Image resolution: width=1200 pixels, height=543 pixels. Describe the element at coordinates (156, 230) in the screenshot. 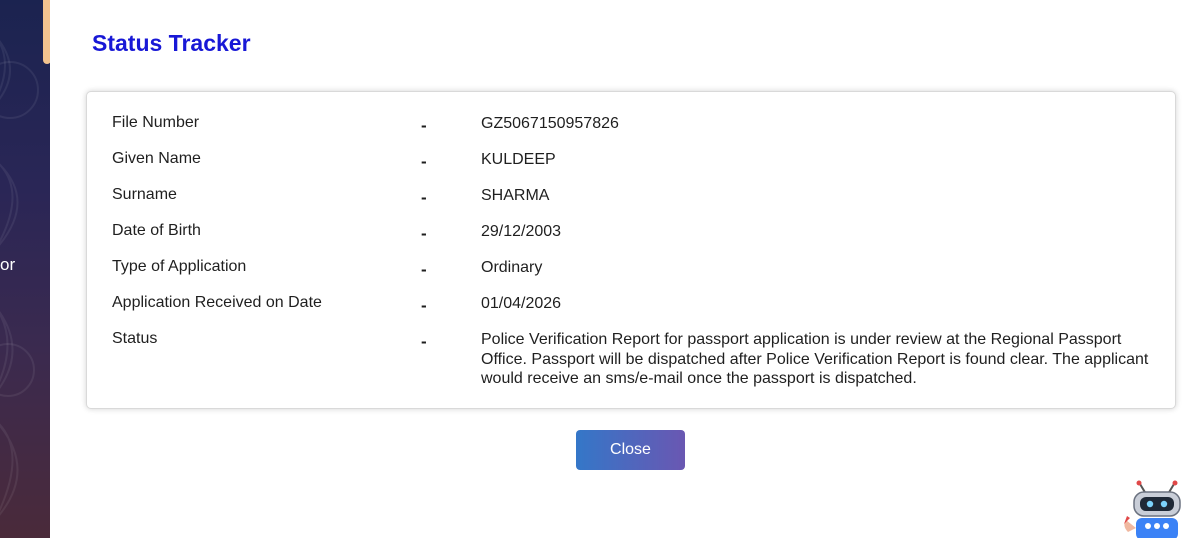

I see `detail-label: Date of Birth` at that location.